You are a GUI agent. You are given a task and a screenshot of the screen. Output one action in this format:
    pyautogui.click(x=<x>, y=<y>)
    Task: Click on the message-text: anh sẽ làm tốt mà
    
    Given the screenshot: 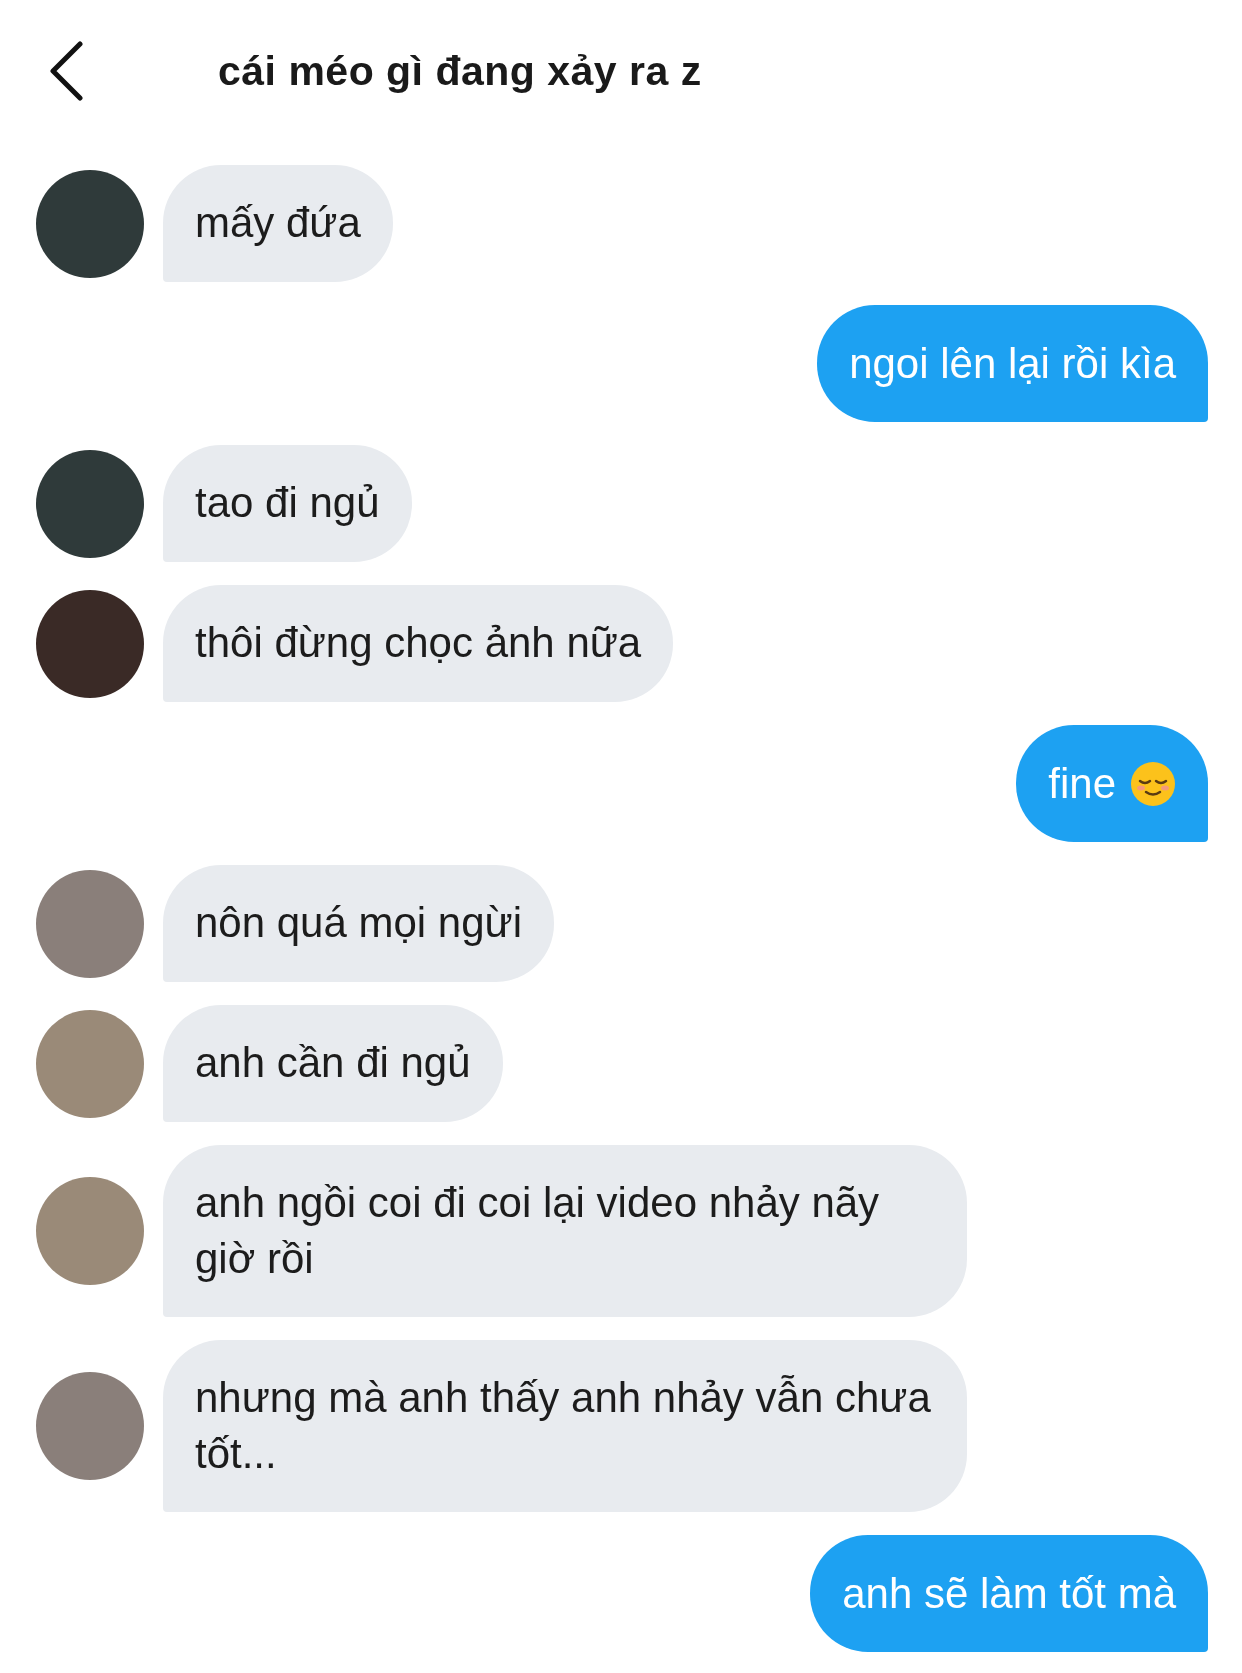 What is the action you would take?
    pyautogui.click(x=1009, y=1593)
    